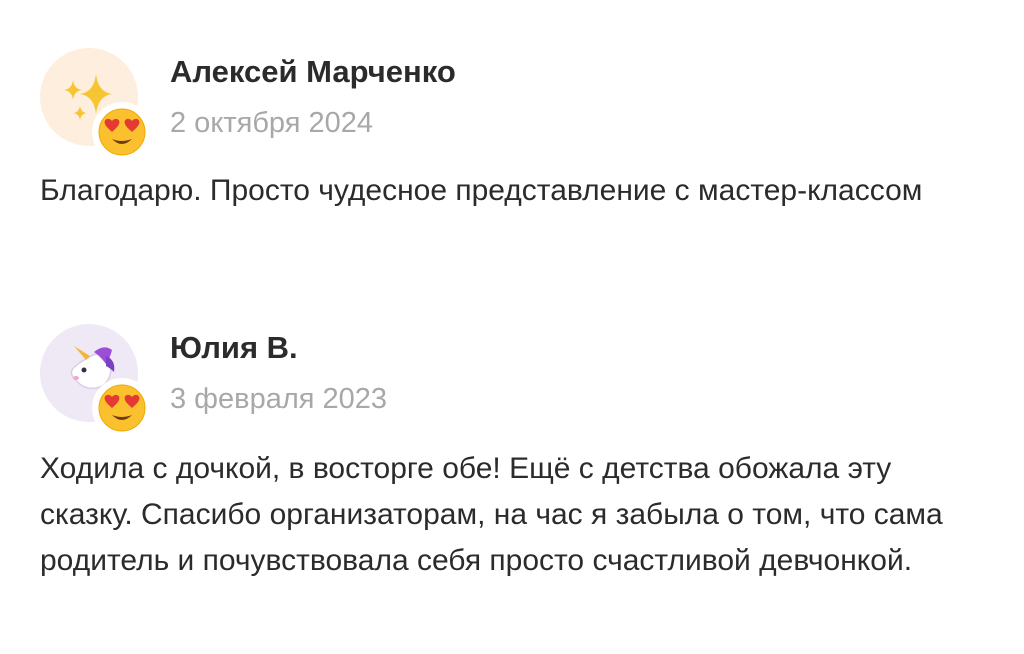 This screenshot has height=654, width=1024. I want to click on review-author-name: Юлия В., so click(234, 348).